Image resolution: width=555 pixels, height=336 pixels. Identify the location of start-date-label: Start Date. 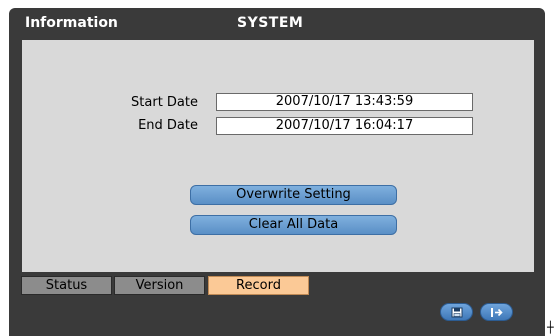
(164, 102).